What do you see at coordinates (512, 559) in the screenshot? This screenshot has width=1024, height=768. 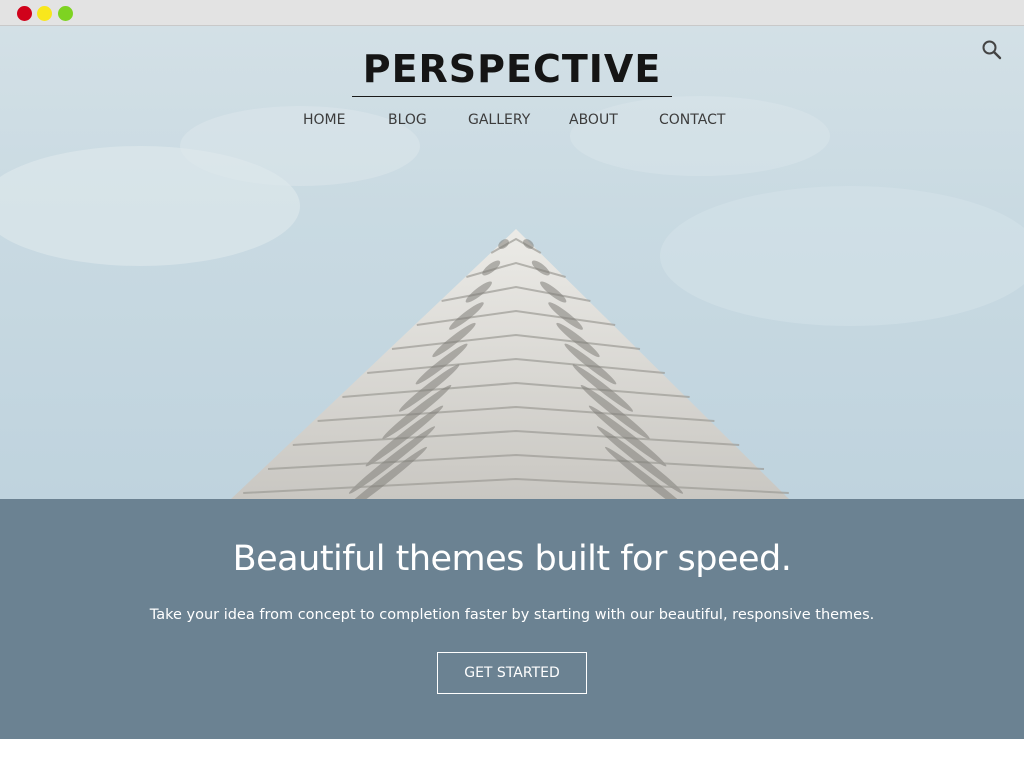 I see `banner-headline: Beautiful themes built for speed.` at bounding box center [512, 559].